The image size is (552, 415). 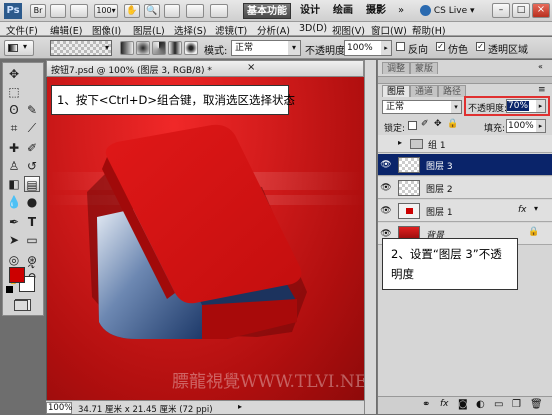 I want to click on type-tool-icon: T, so click(x=32, y=222).